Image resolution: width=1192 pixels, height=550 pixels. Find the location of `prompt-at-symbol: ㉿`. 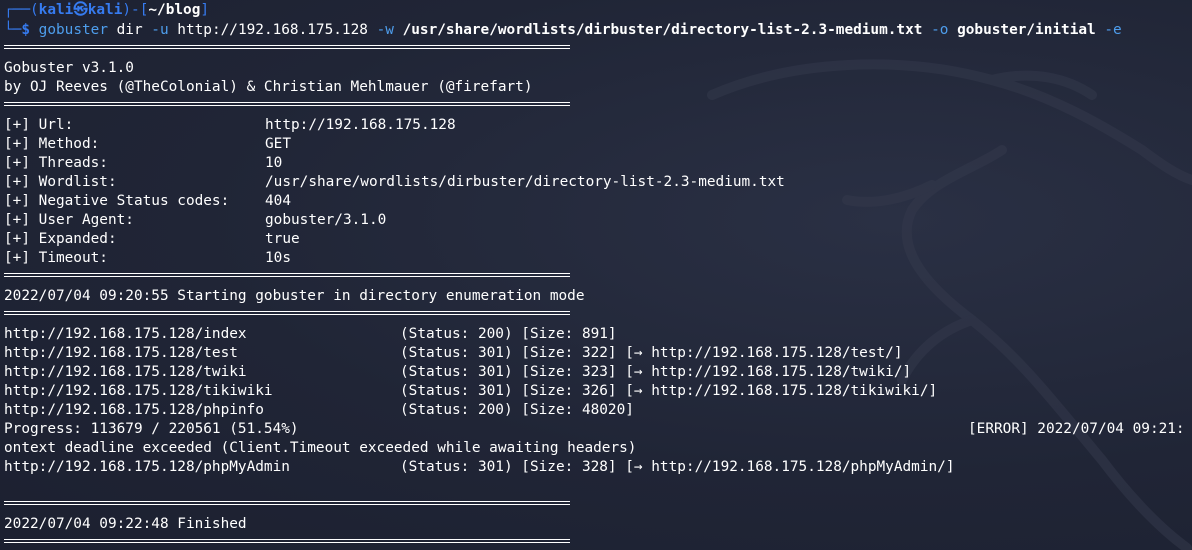

prompt-at-symbol: ㉿ is located at coordinates (80, 10).